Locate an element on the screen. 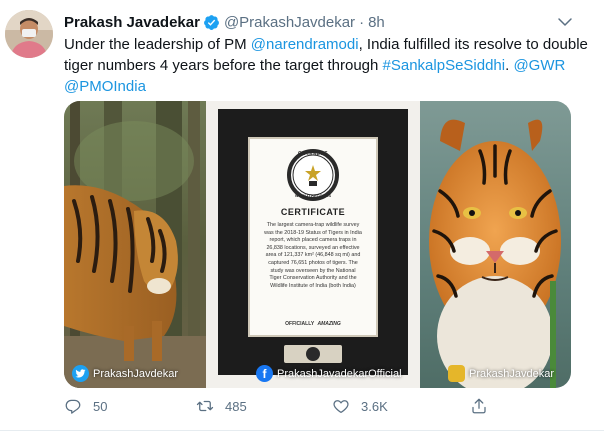 This screenshot has width=604, height=431. chevron-down-icon is located at coordinates (565, 22).